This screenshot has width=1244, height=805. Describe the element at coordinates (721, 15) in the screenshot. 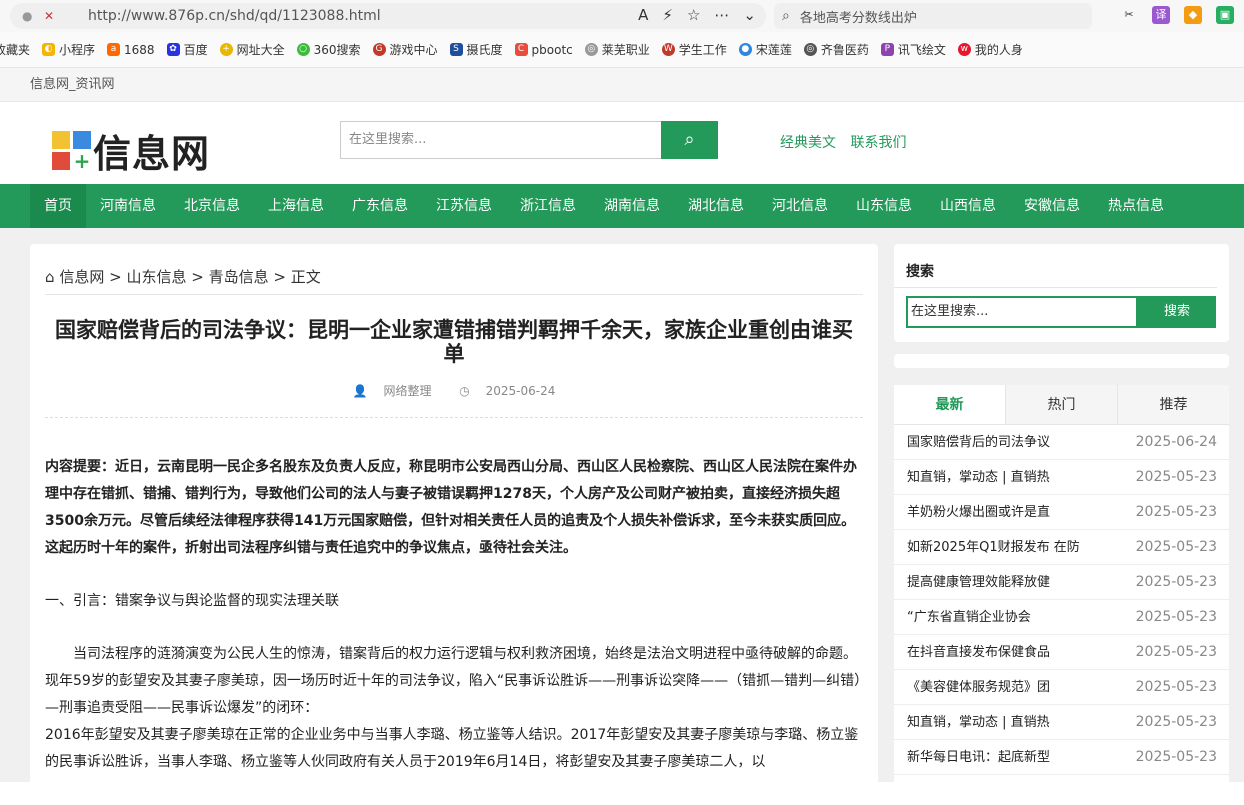

I see `more-icon: ⋯` at that location.